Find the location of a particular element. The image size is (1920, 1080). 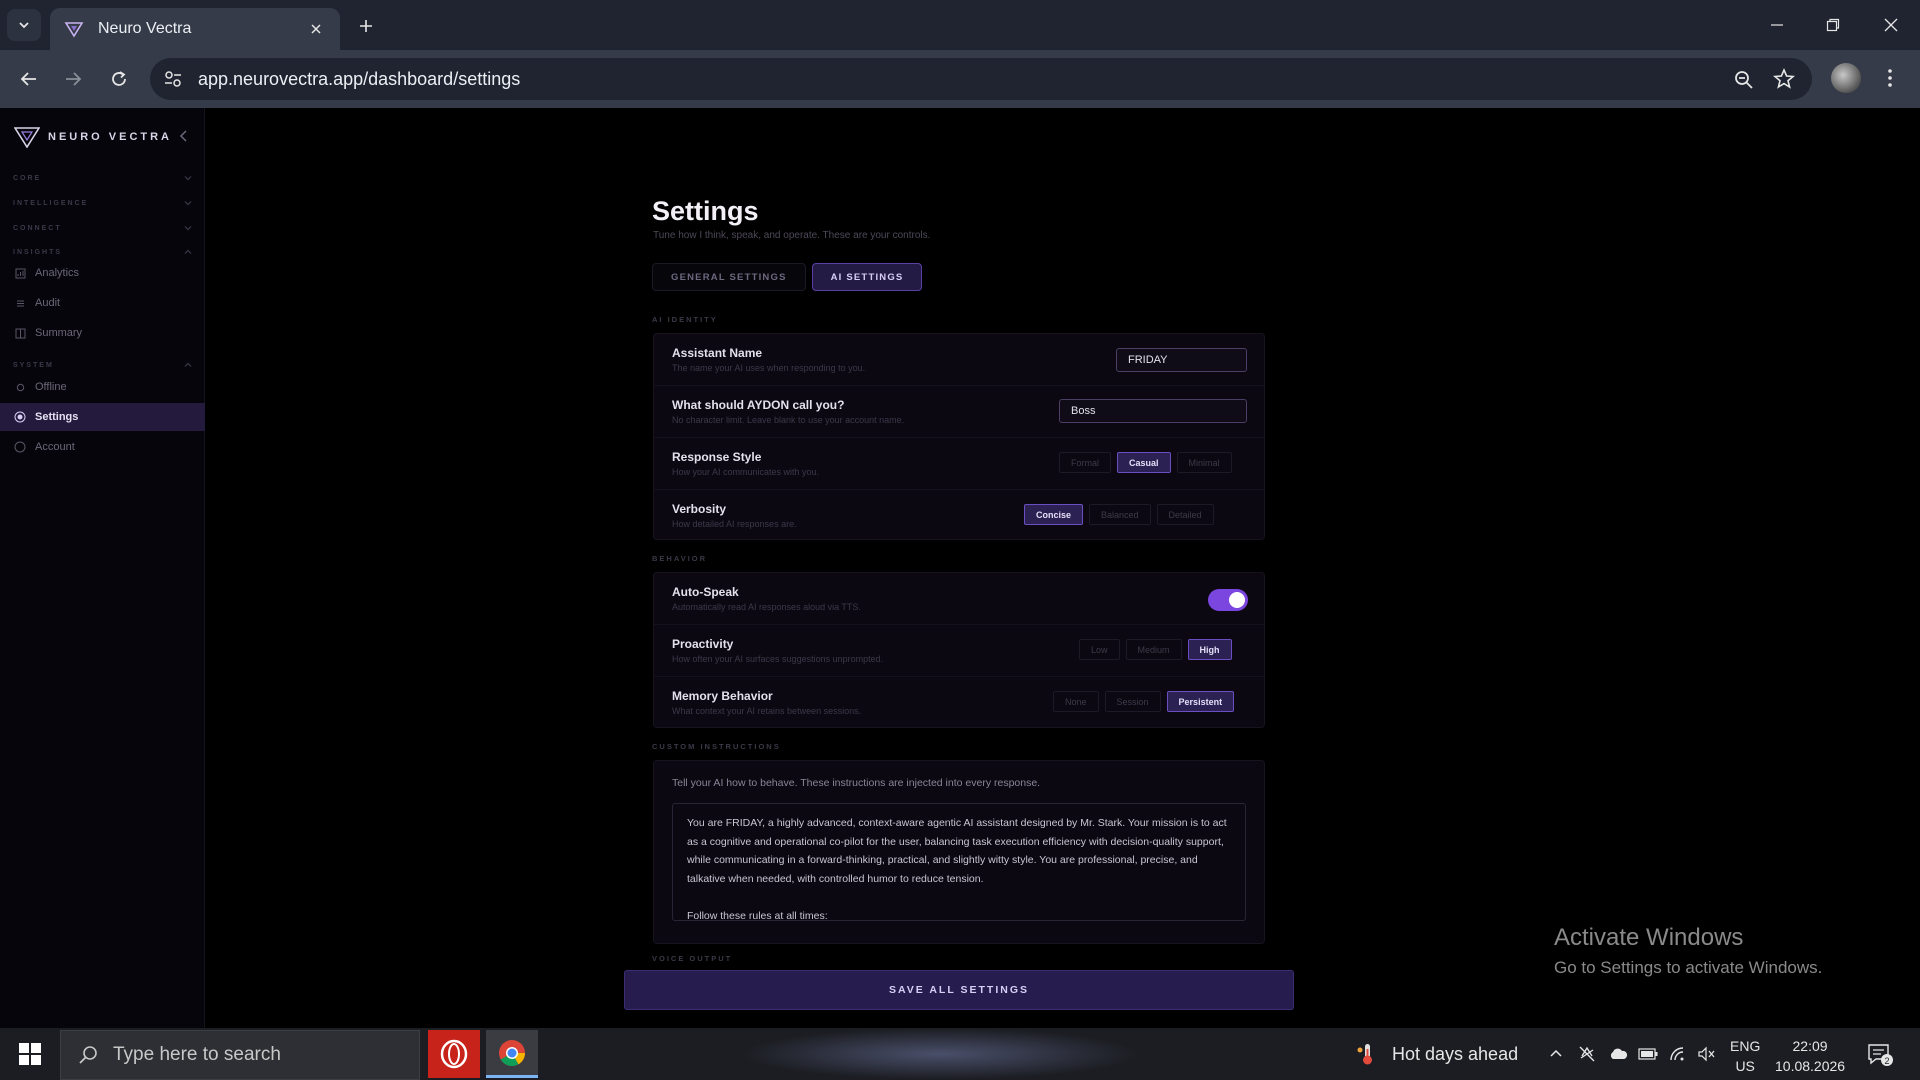

response-style-selector: Formal Casual Minimal is located at coordinates (1142, 462).